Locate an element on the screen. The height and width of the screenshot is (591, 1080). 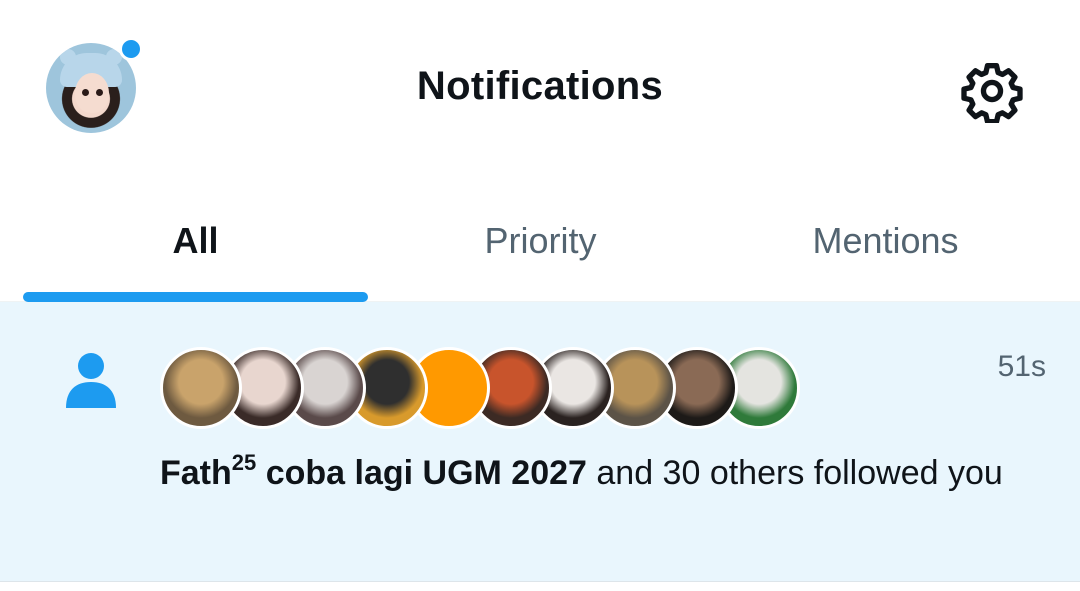
tab-all: All is located at coordinates (195, 241).